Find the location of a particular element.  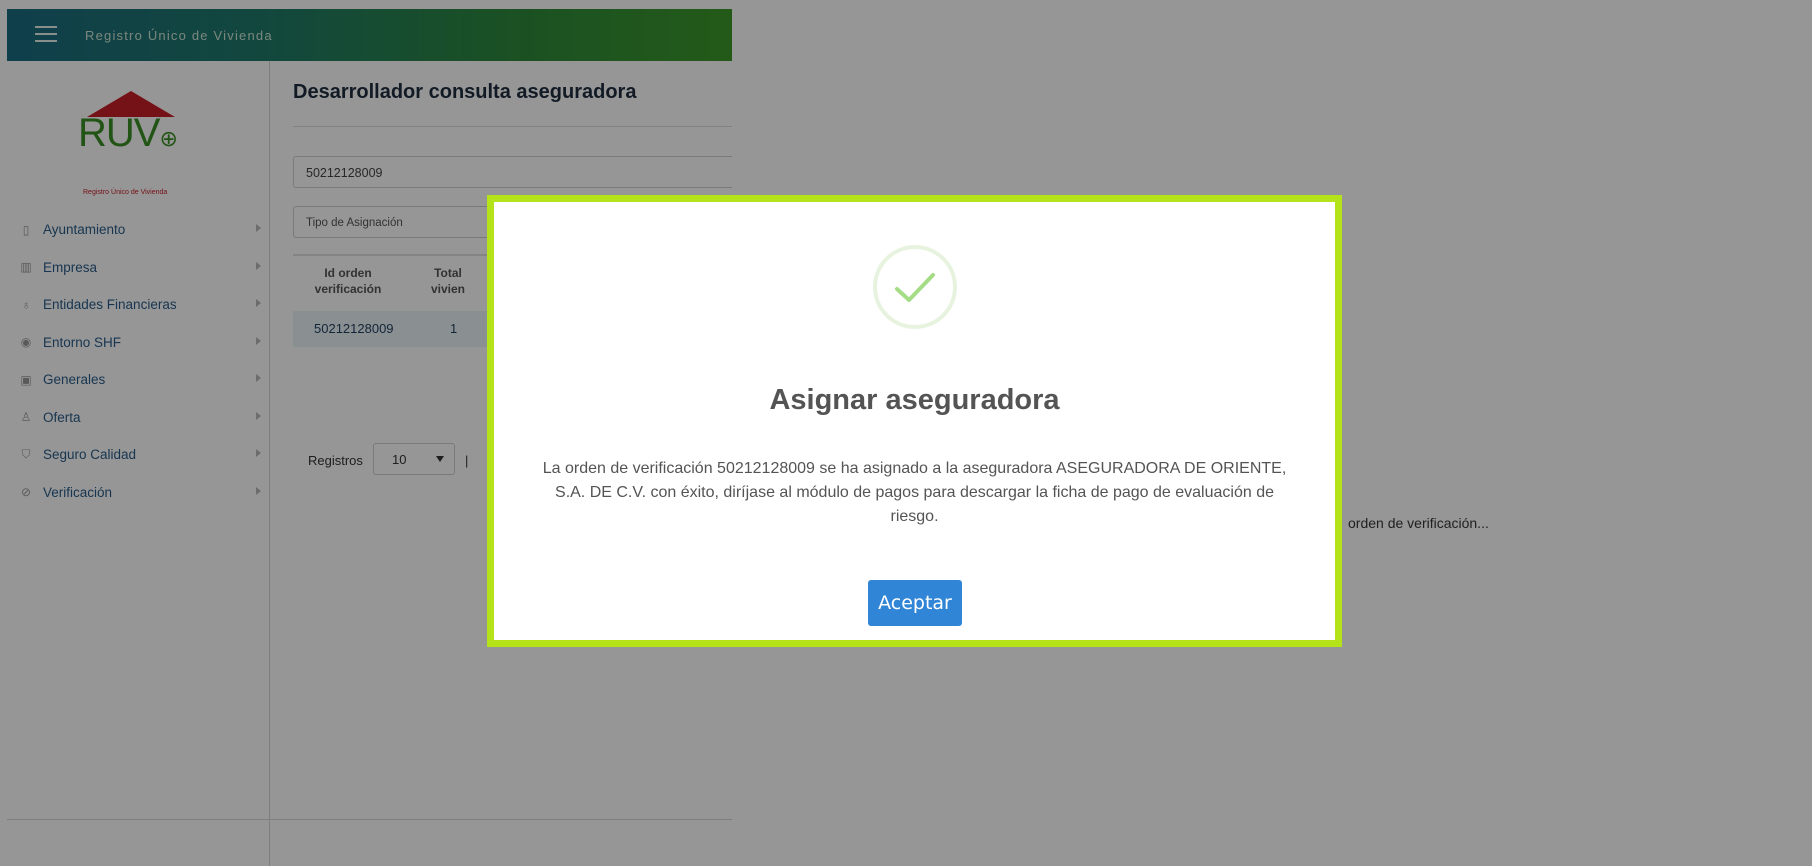

success-check-icon is located at coordinates (915, 287).